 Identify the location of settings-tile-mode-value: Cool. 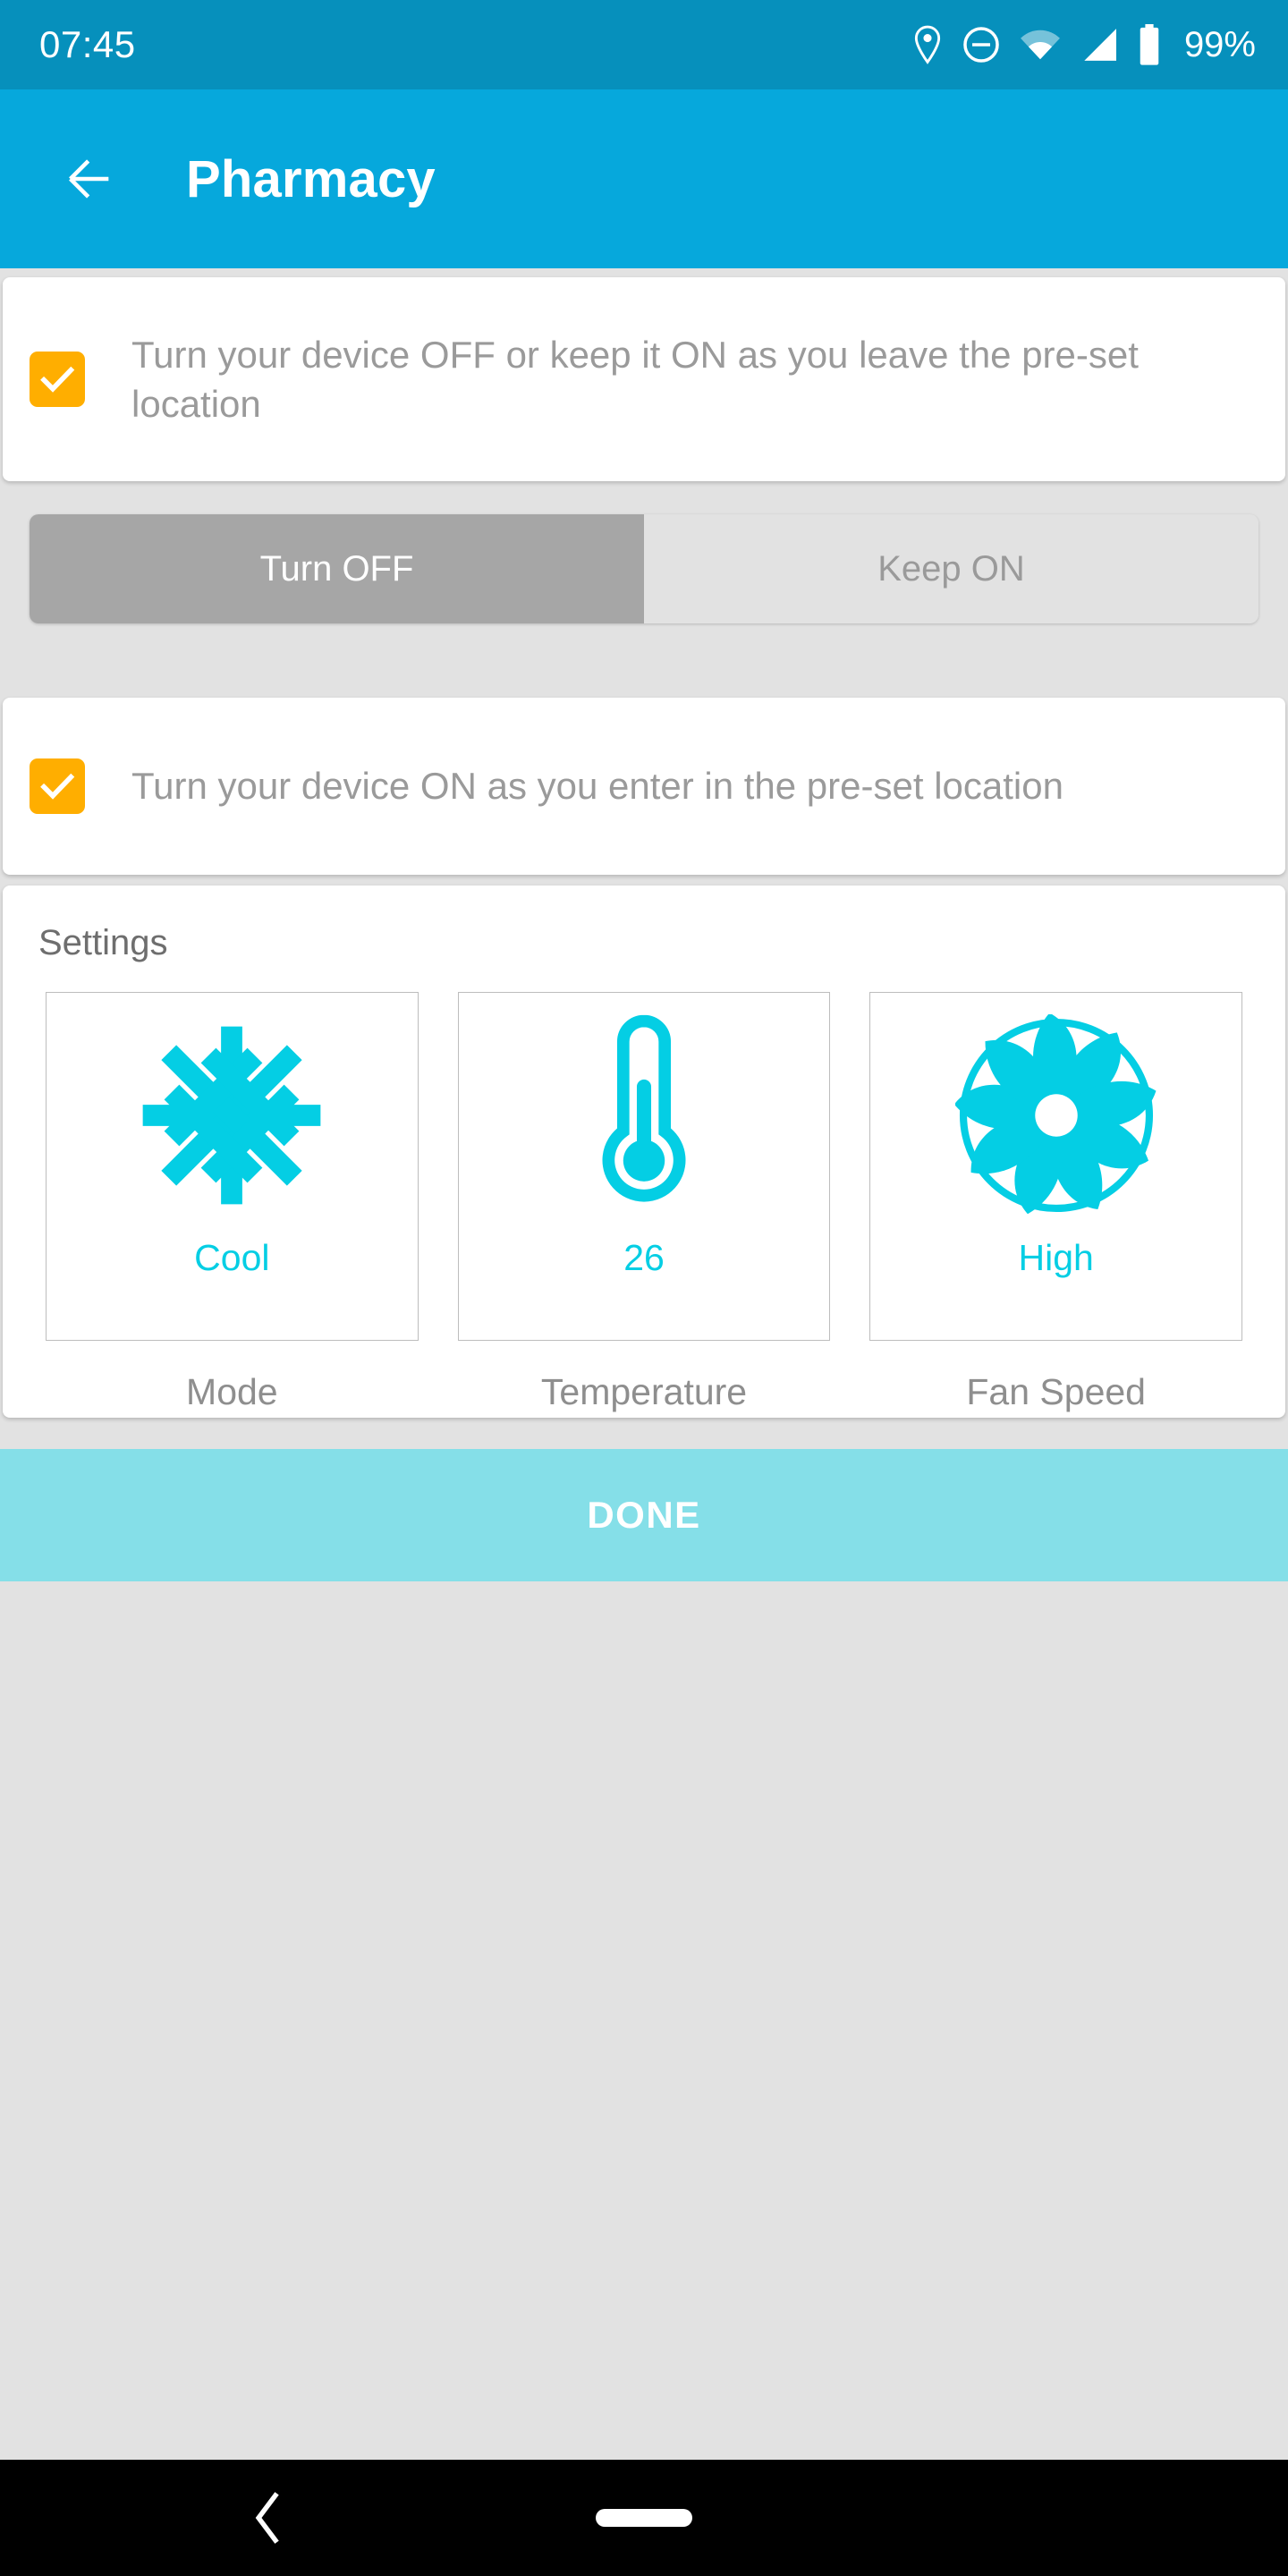
(232, 1257).